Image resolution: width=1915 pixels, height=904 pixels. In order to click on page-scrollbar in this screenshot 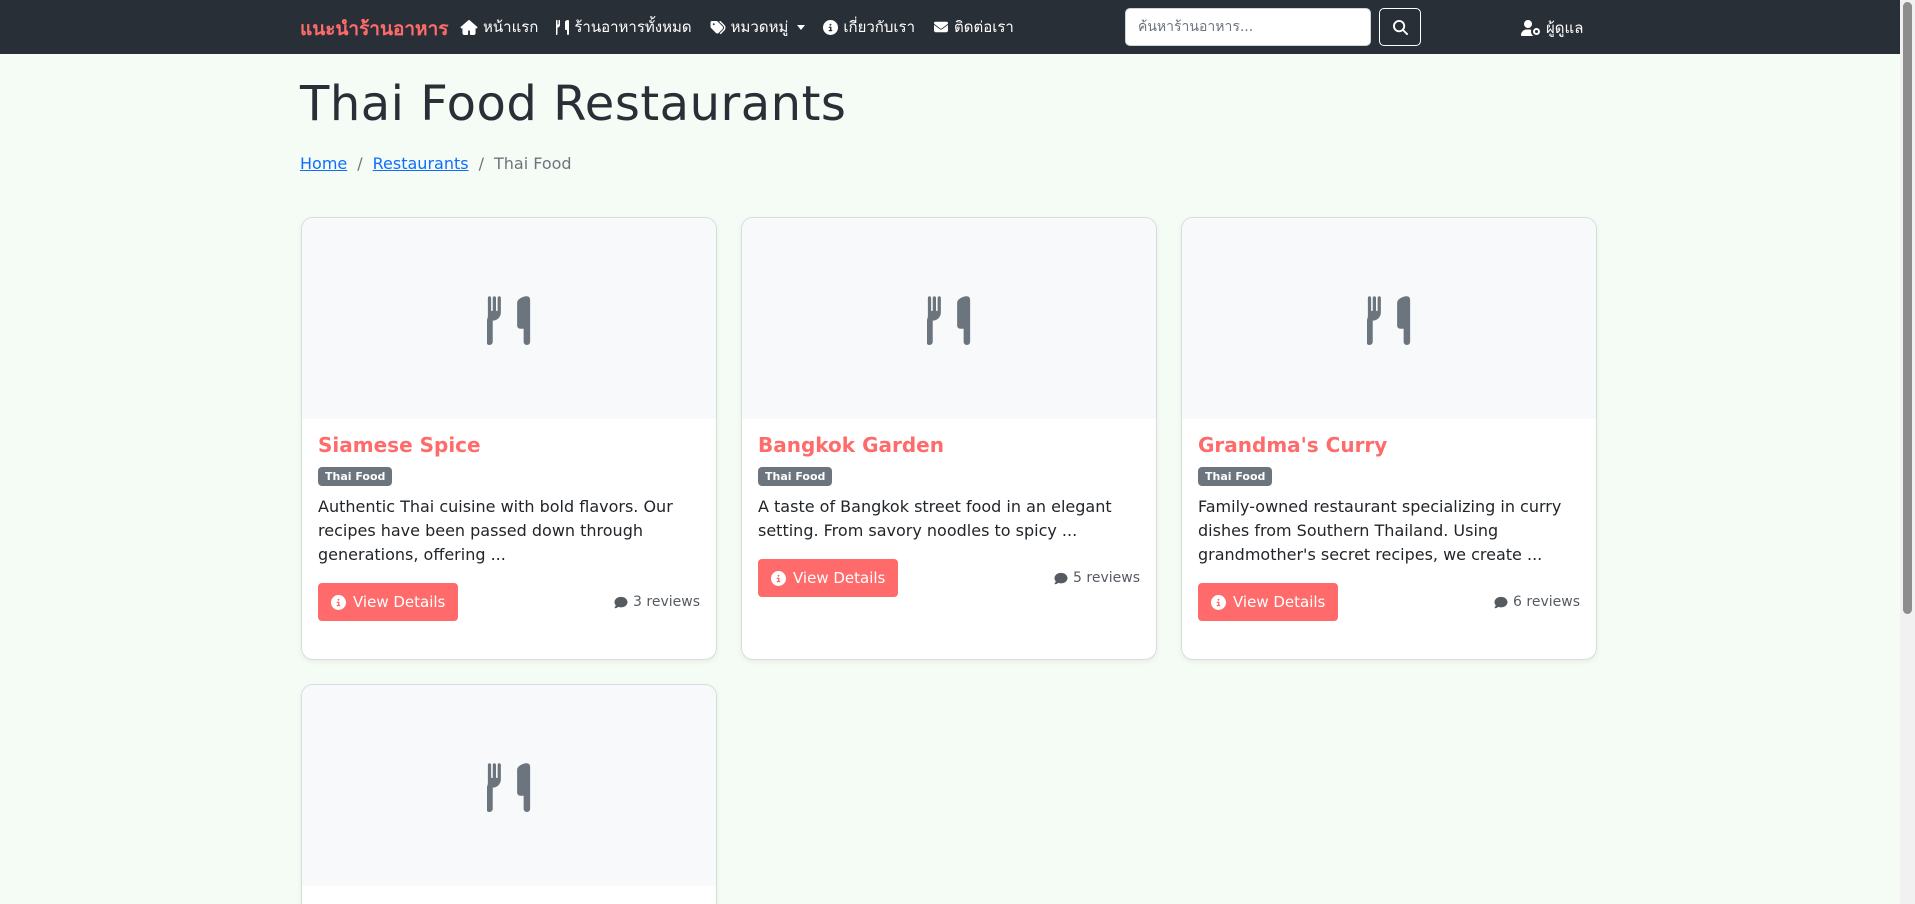, I will do `click(1907, 452)`.